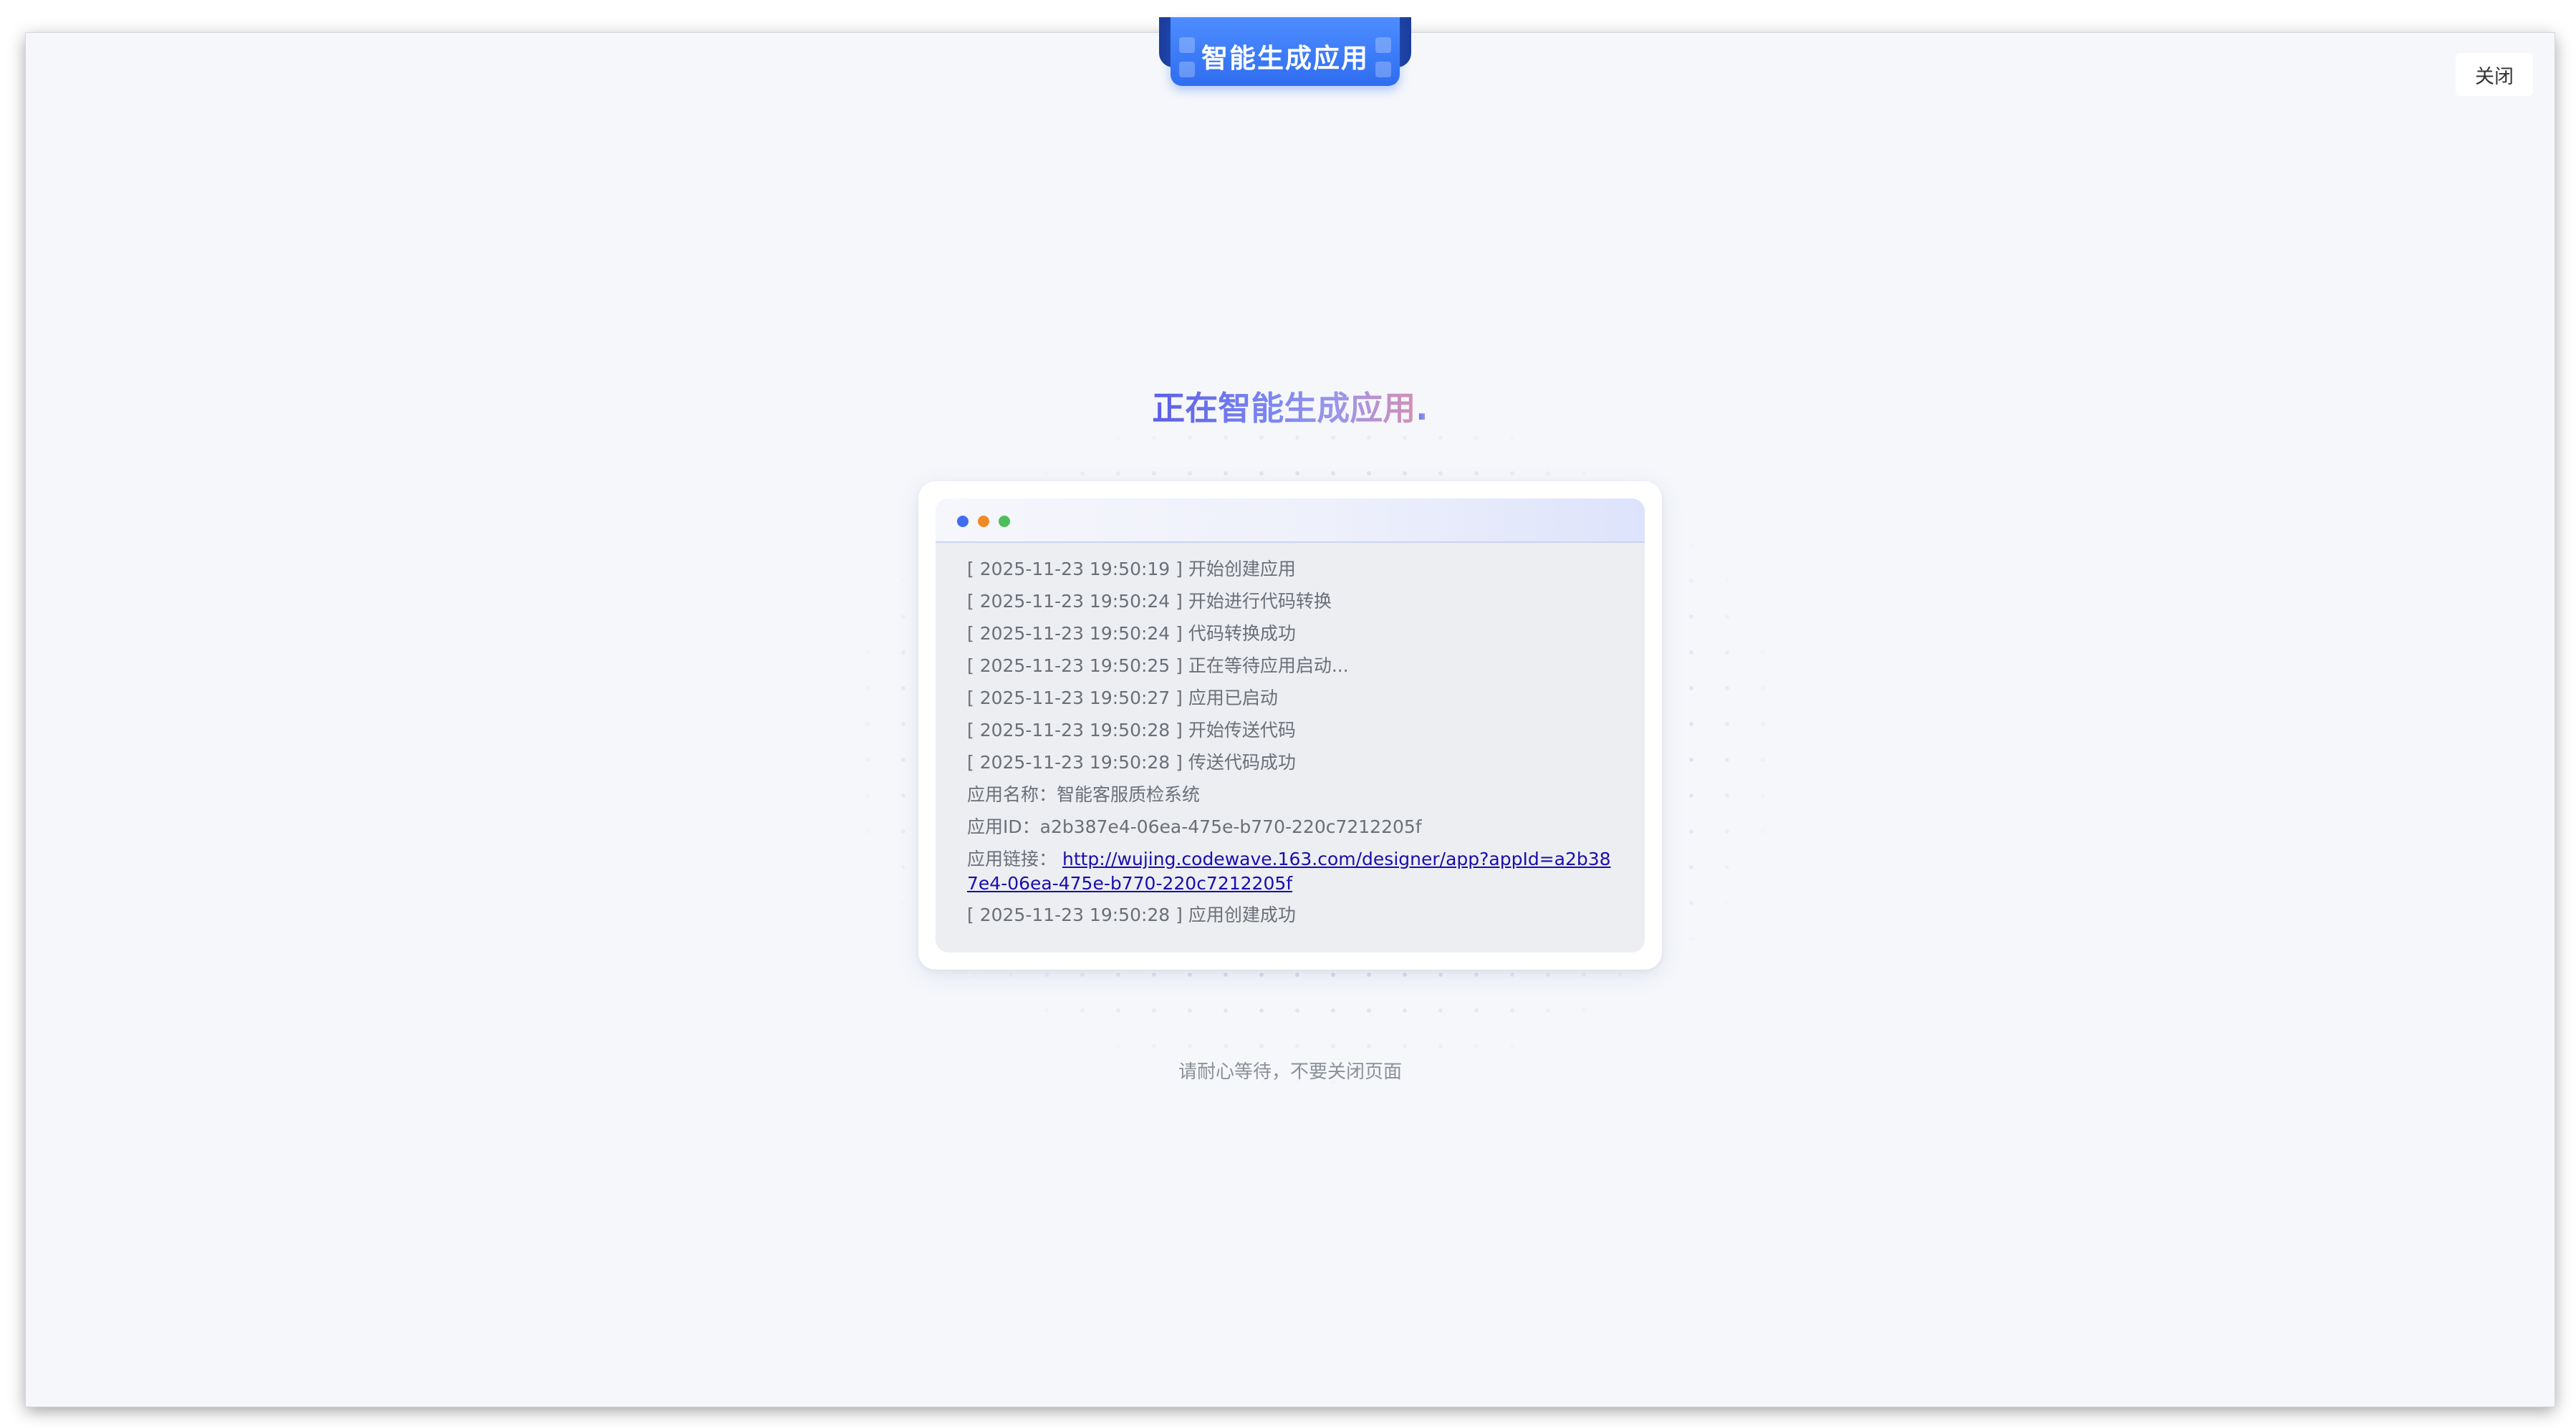  What do you see at coordinates (1149, 601) in the screenshot?
I see `log-line: [ 2025-11-23 19:50:24 ] 开始进行代码转换` at bounding box center [1149, 601].